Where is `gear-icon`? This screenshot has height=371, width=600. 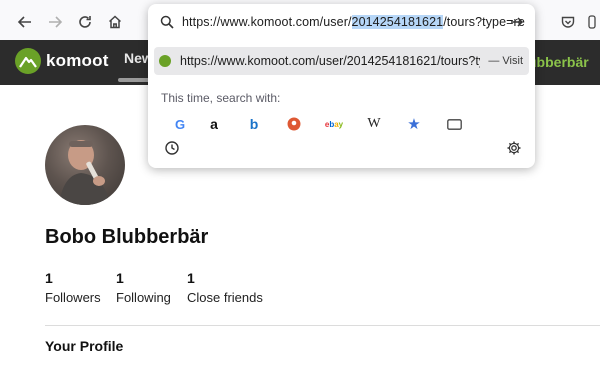
gear-icon is located at coordinates (514, 148).